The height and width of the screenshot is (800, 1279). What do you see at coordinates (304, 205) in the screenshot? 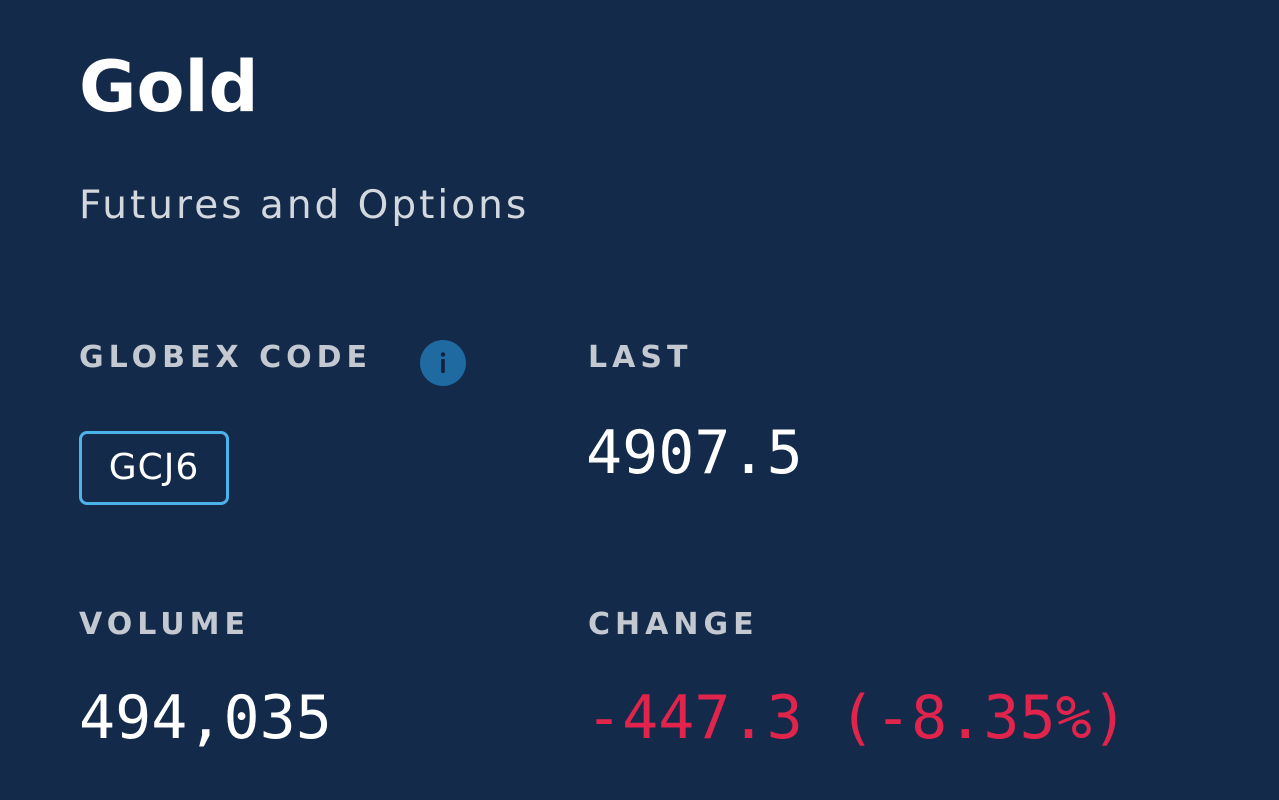
I see `page-subtitle: Futures and Options` at bounding box center [304, 205].